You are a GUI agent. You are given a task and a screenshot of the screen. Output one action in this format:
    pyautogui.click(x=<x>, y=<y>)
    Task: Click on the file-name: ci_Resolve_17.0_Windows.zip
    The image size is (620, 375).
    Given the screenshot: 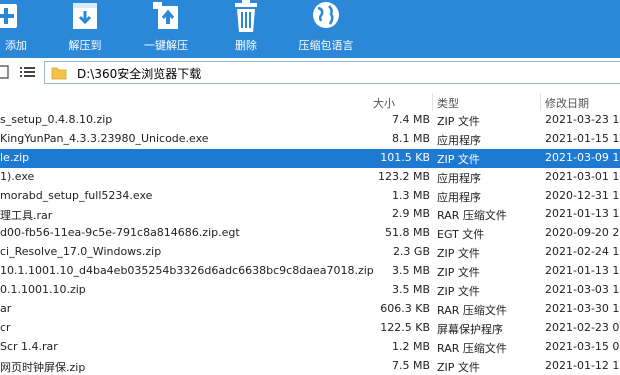 What is the action you would take?
    pyautogui.click(x=81, y=252)
    